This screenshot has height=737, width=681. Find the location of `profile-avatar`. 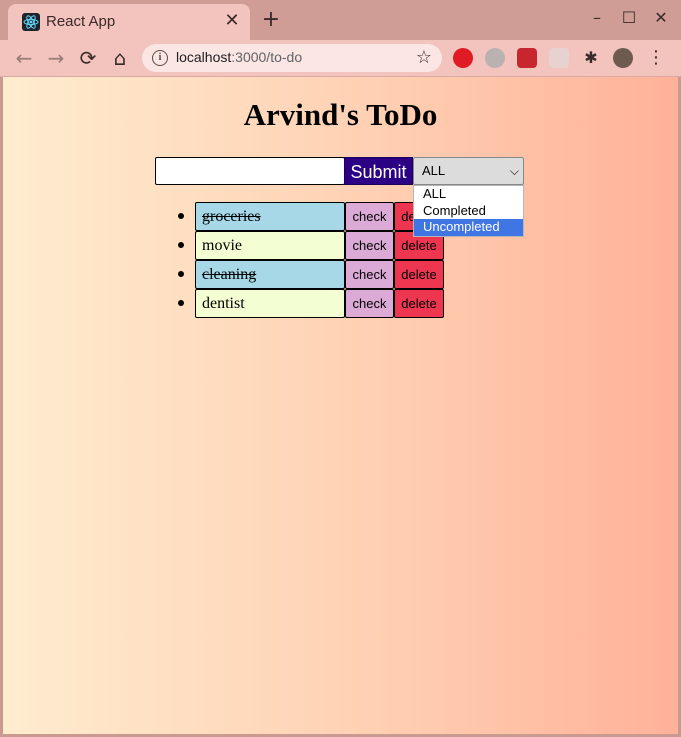

profile-avatar is located at coordinates (623, 58).